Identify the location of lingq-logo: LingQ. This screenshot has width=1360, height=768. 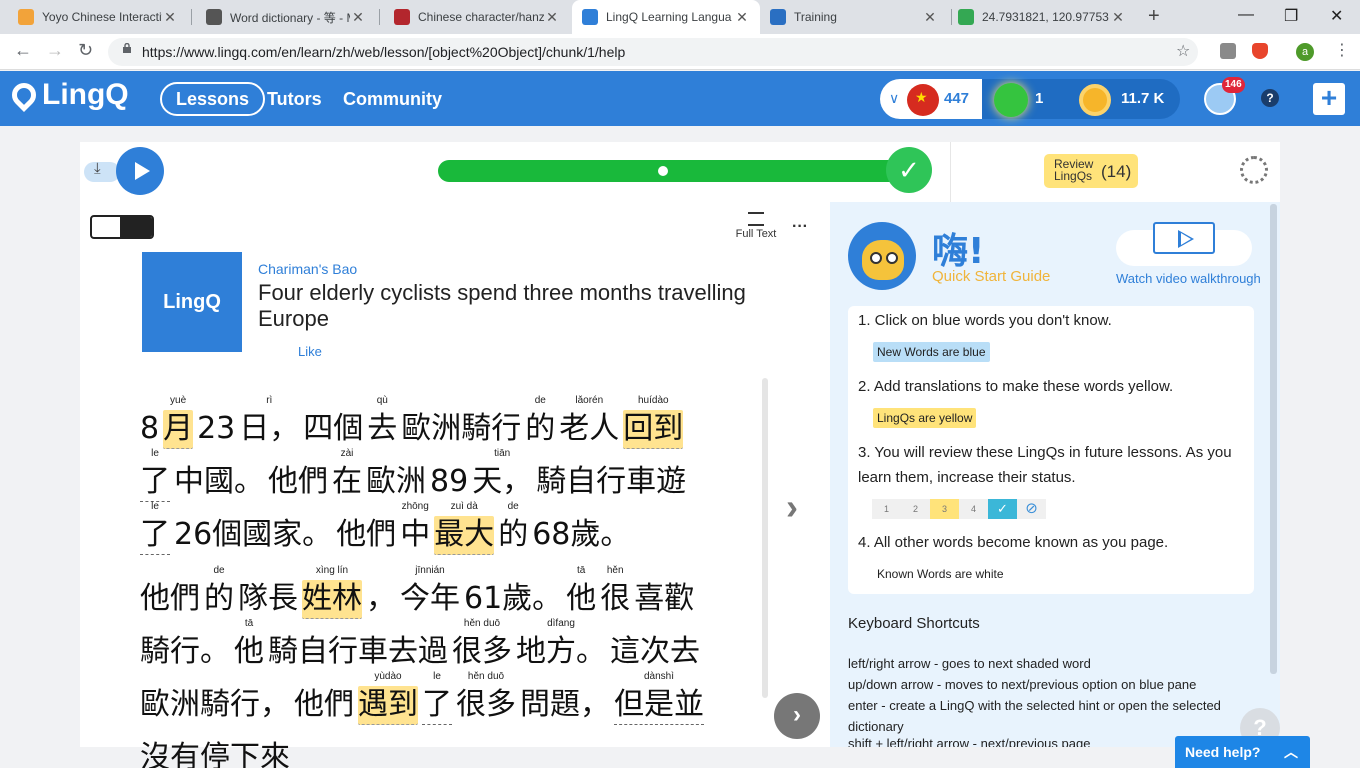
(68, 95).